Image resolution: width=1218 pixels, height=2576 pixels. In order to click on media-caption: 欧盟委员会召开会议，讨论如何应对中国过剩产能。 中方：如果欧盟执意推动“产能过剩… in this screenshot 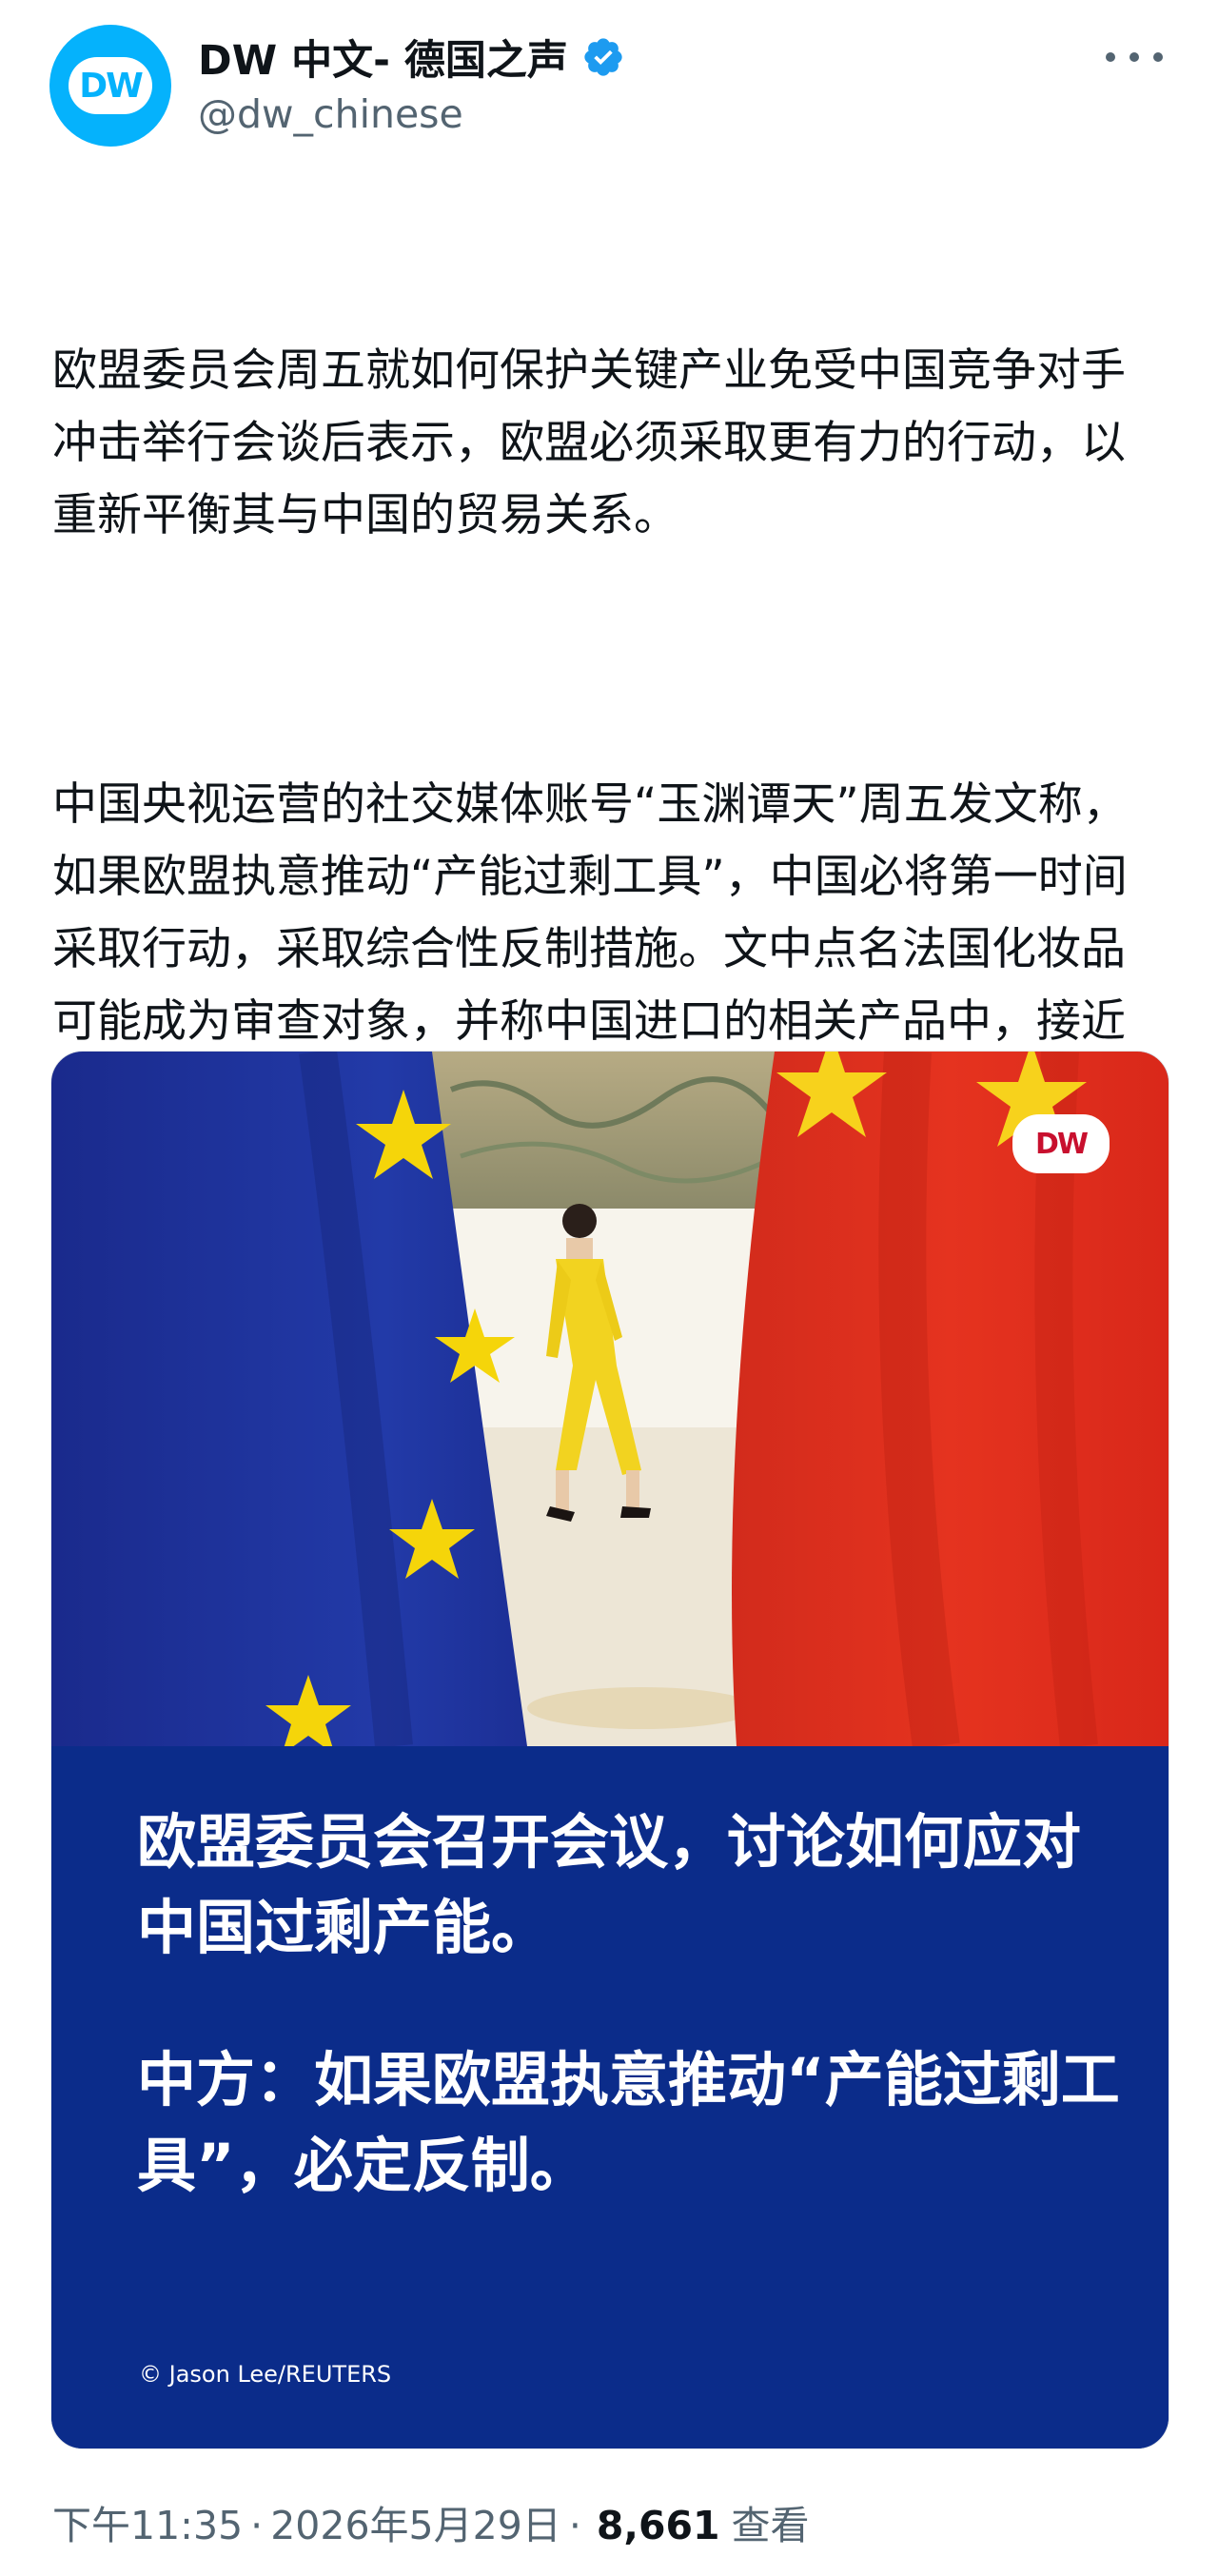, I will do `click(632, 2004)`.